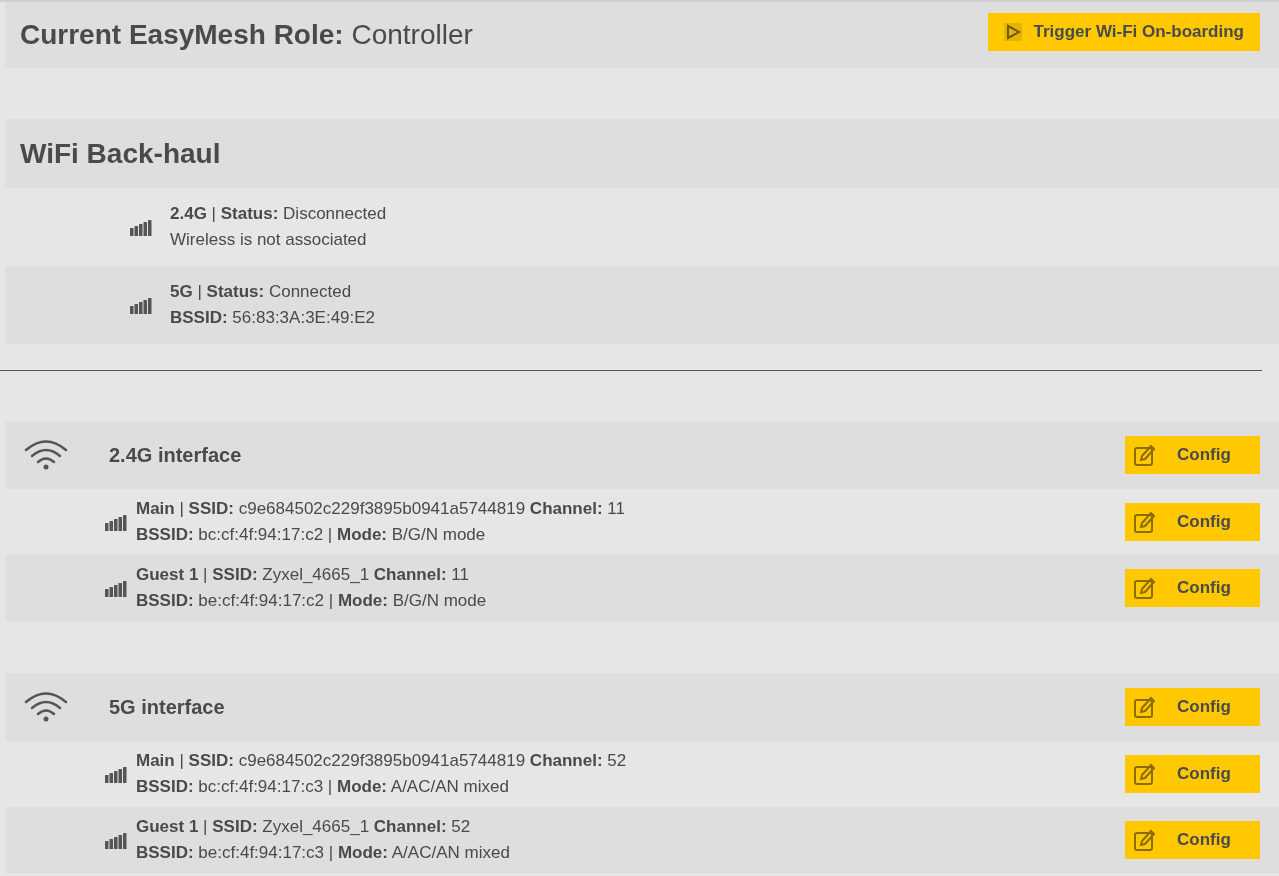  What do you see at coordinates (304, 827) in the screenshot?
I see `ssid-text: Guest 1 | SSID: Zyxel_4665_1 Channel: 52` at bounding box center [304, 827].